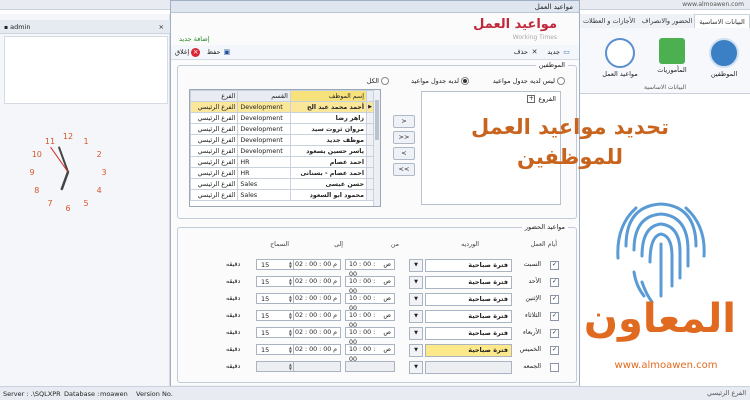 This screenshot has height=401, width=750. I want to click on close-icon: ×, so click(161, 27).